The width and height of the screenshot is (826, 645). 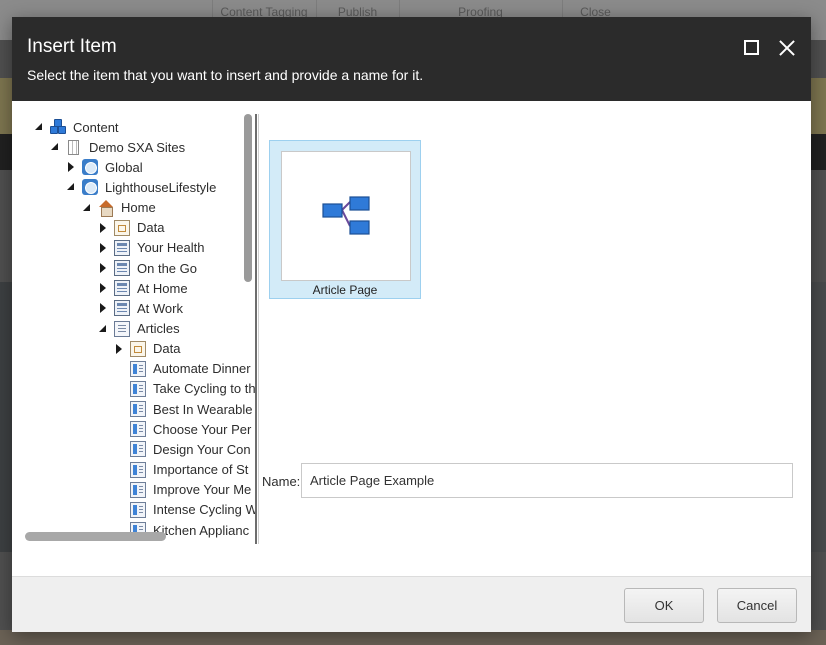 What do you see at coordinates (248, 198) in the screenshot?
I see `tree-vertical-scrollbar` at bounding box center [248, 198].